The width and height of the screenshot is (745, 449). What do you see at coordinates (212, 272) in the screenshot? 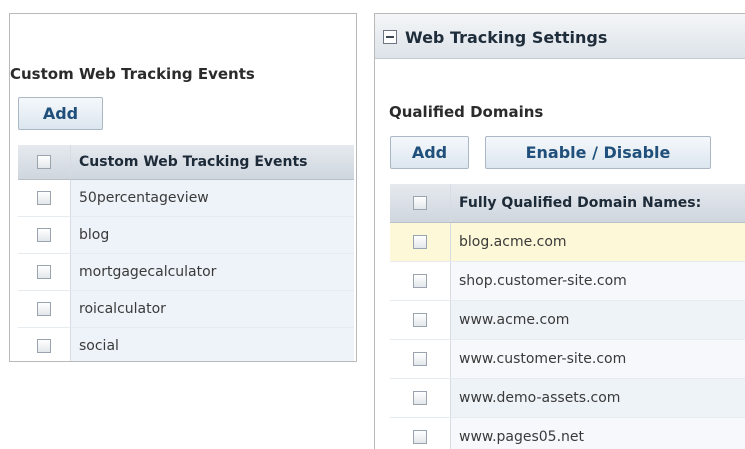
I see `event-name: mortgagecalculator` at bounding box center [212, 272].